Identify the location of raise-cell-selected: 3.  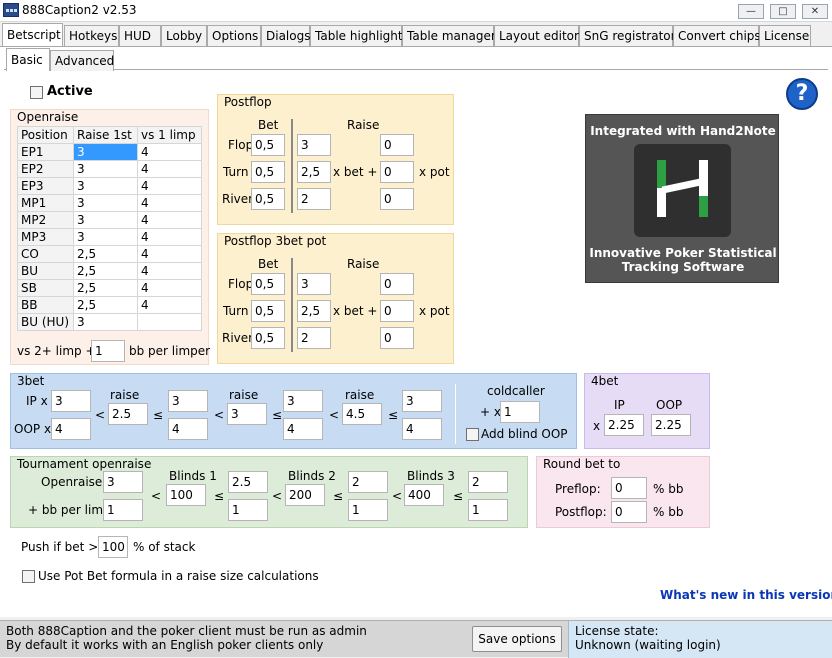
(105, 152).